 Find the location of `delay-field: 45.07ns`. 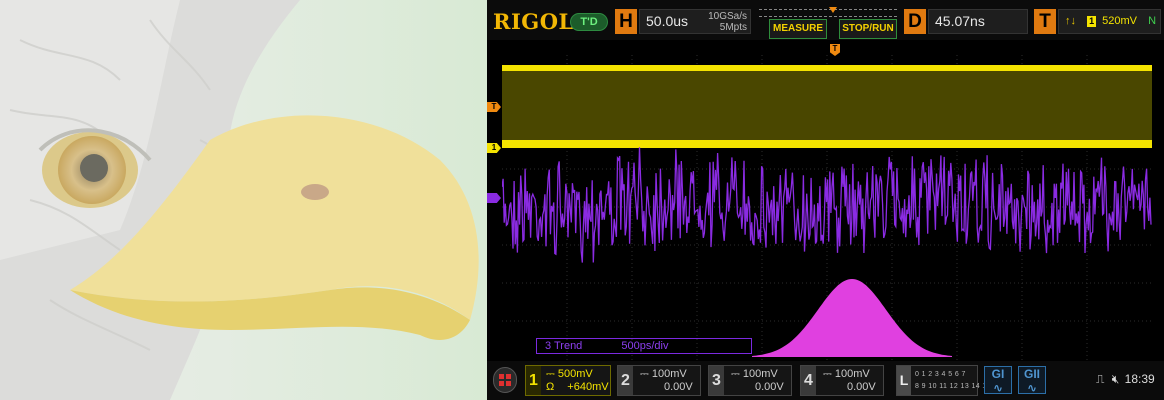

delay-field: 45.07ns is located at coordinates (978, 21).